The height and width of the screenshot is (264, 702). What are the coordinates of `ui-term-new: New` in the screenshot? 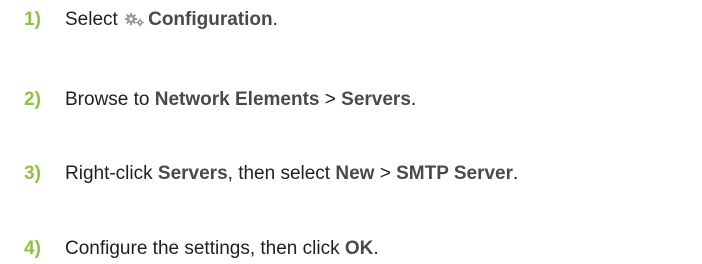 It's located at (355, 173).